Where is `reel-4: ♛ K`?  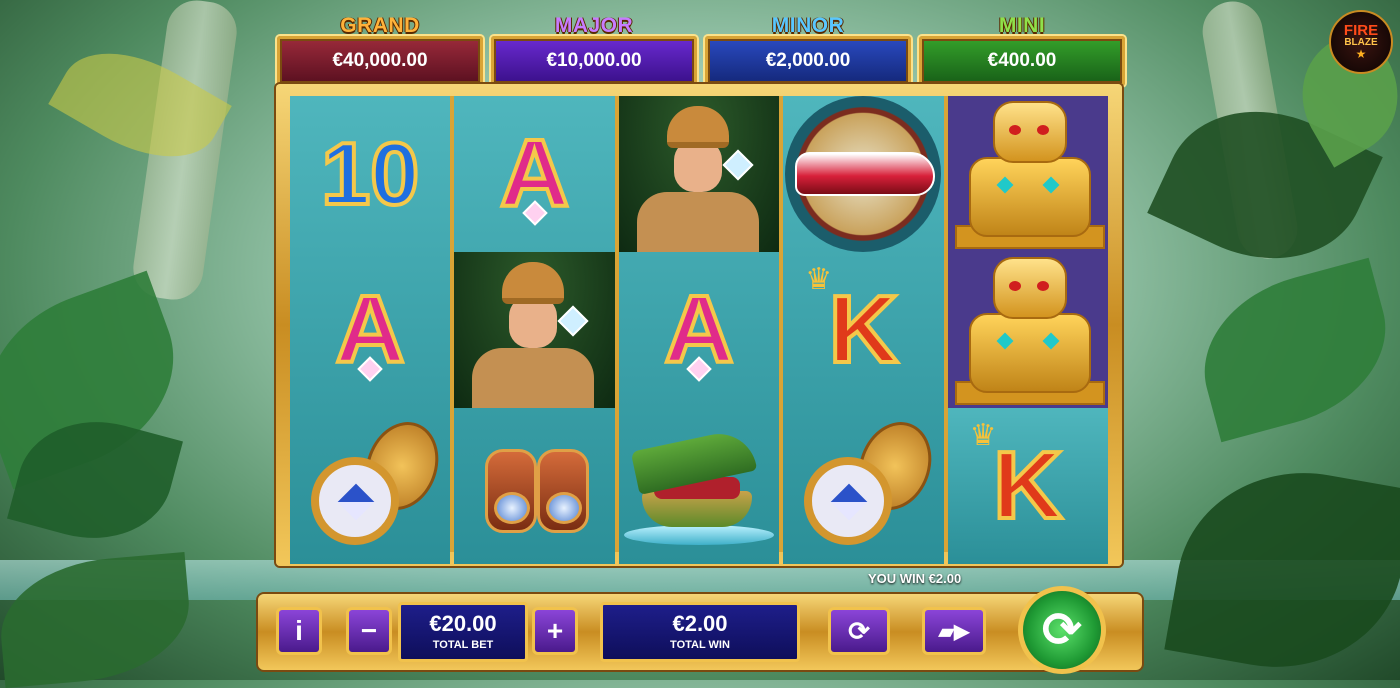
reel-4: ♛ K is located at coordinates (863, 330).